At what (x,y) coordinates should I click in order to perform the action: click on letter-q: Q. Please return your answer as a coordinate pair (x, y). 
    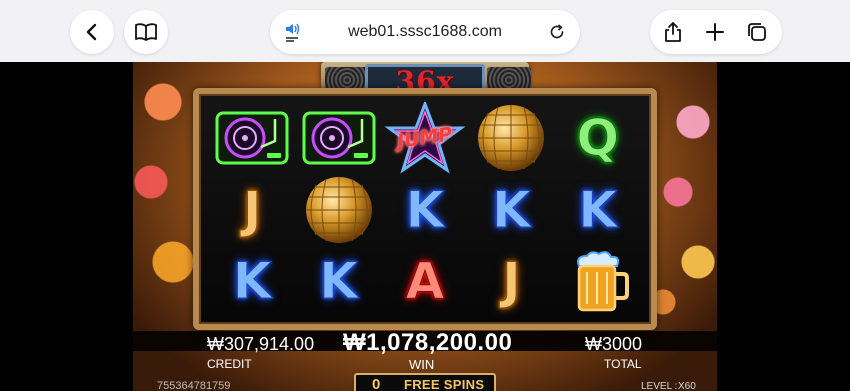
    Looking at the image, I should click on (598, 138).